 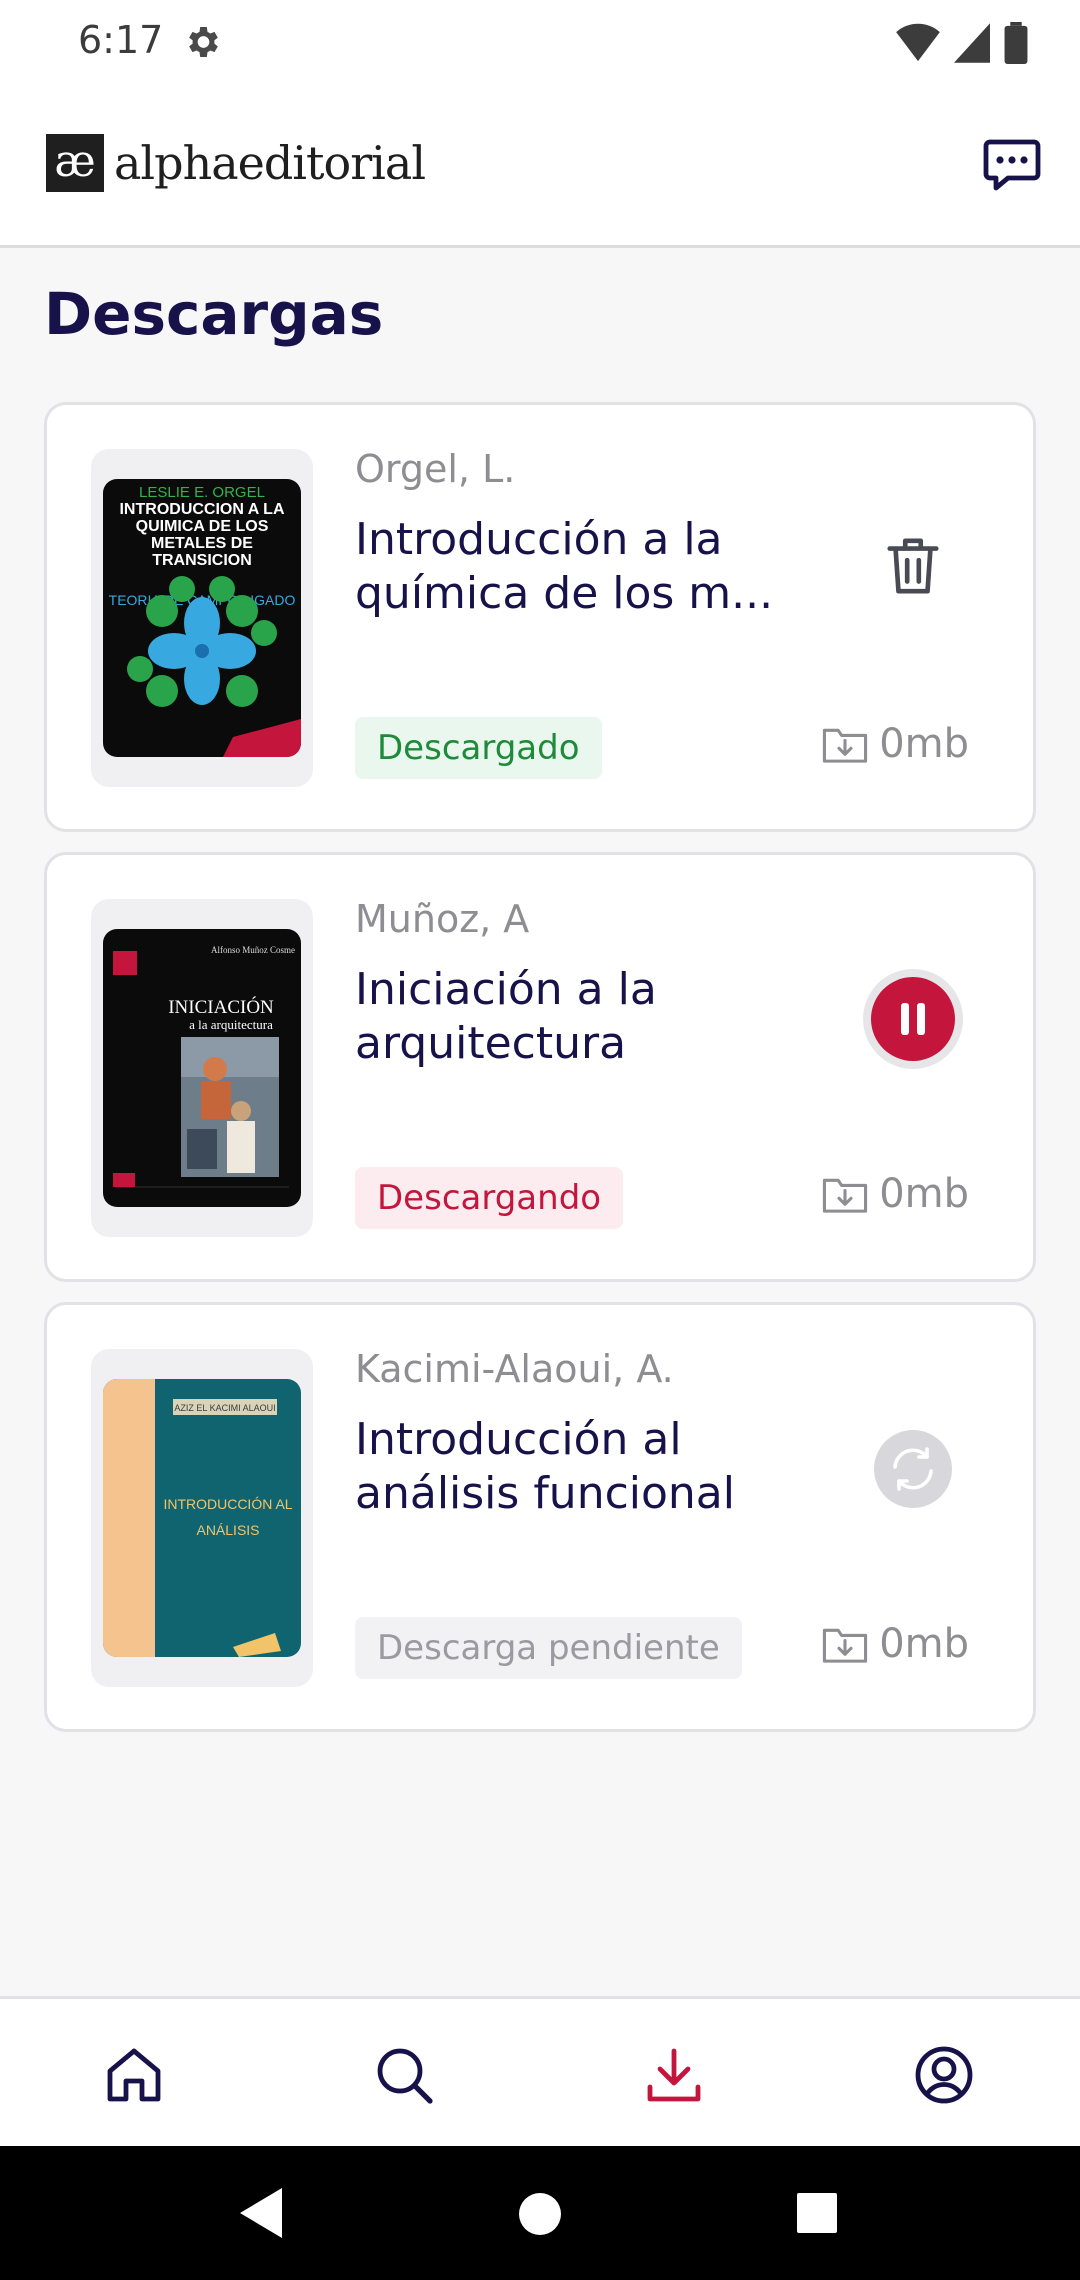 What do you see at coordinates (913, 1019) in the screenshot?
I see `pause-icon` at bounding box center [913, 1019].